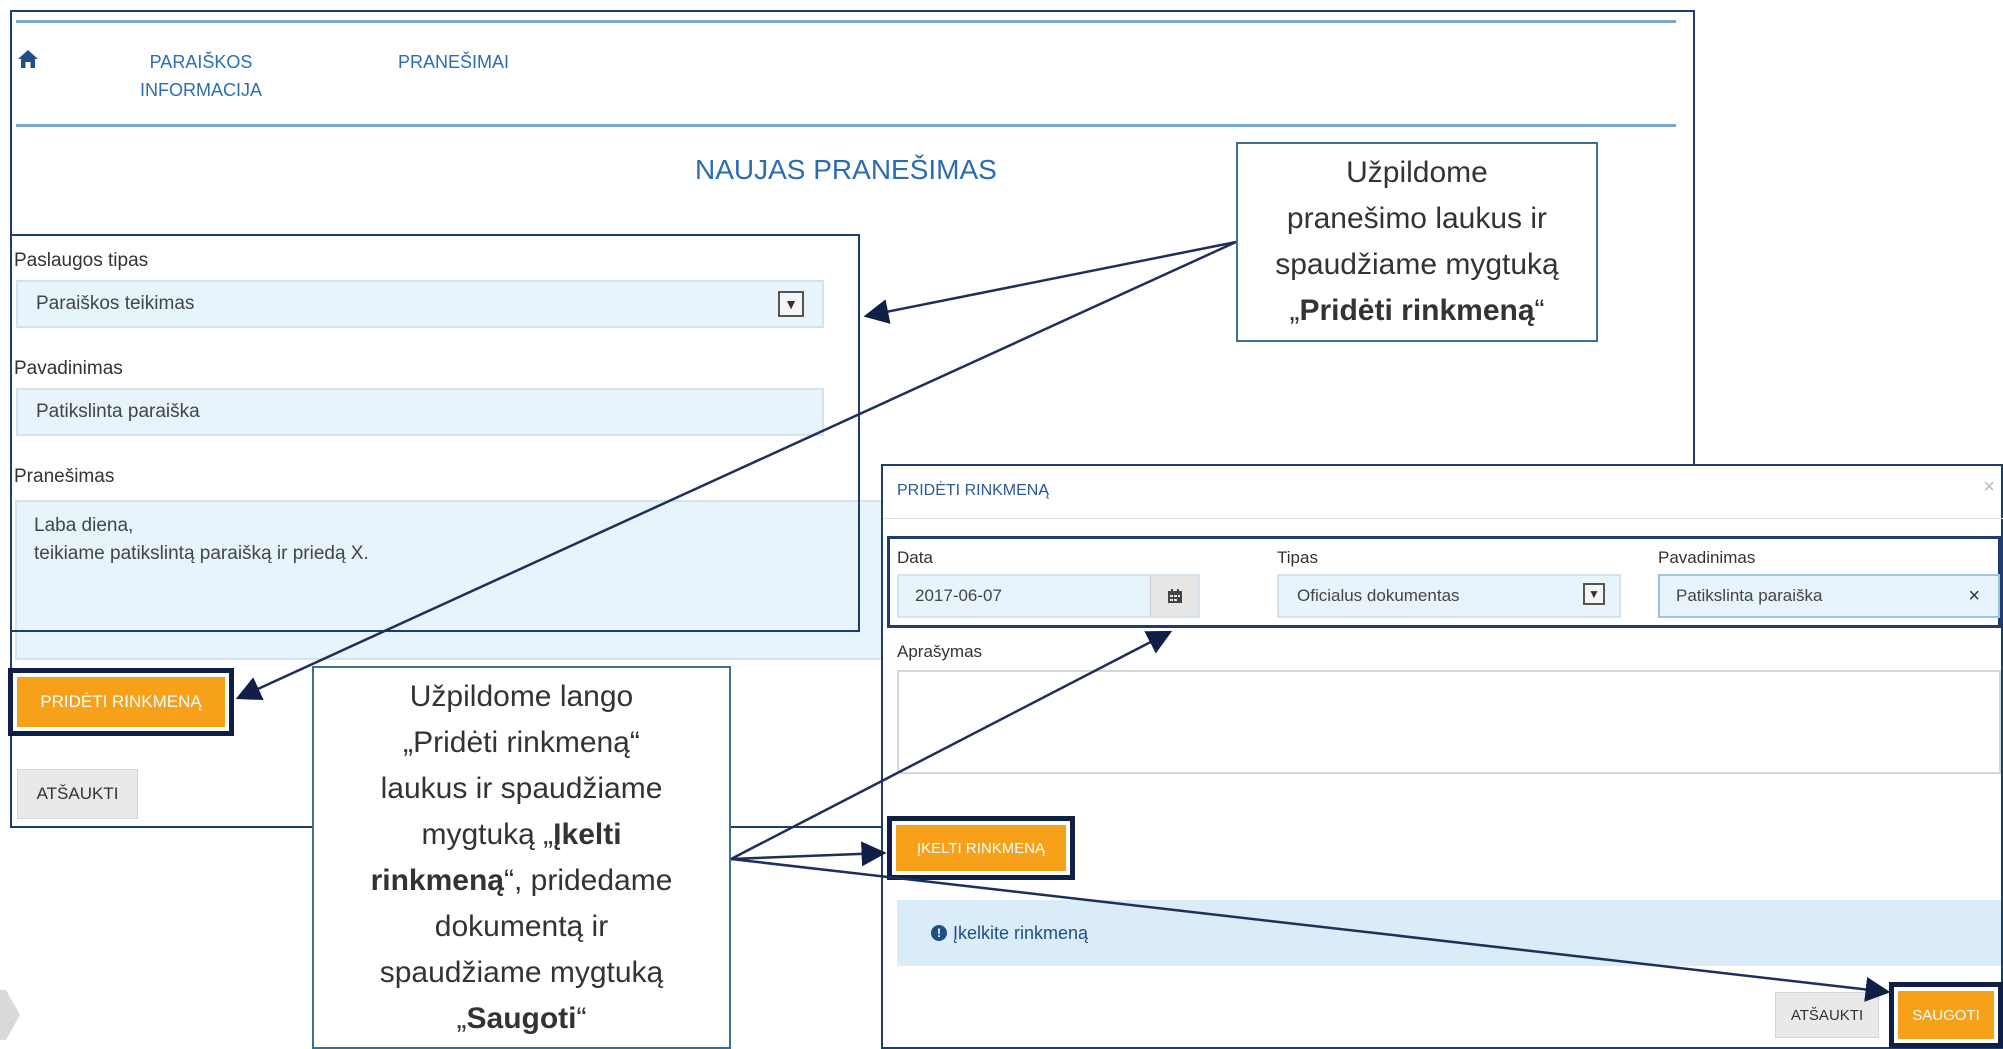 This screenshot has height=1049, width=2003. What do you see at coordinates (951, 745) in the screenshot?
I see `arrow-to-modal-fields` at bounding box center [951, 745].